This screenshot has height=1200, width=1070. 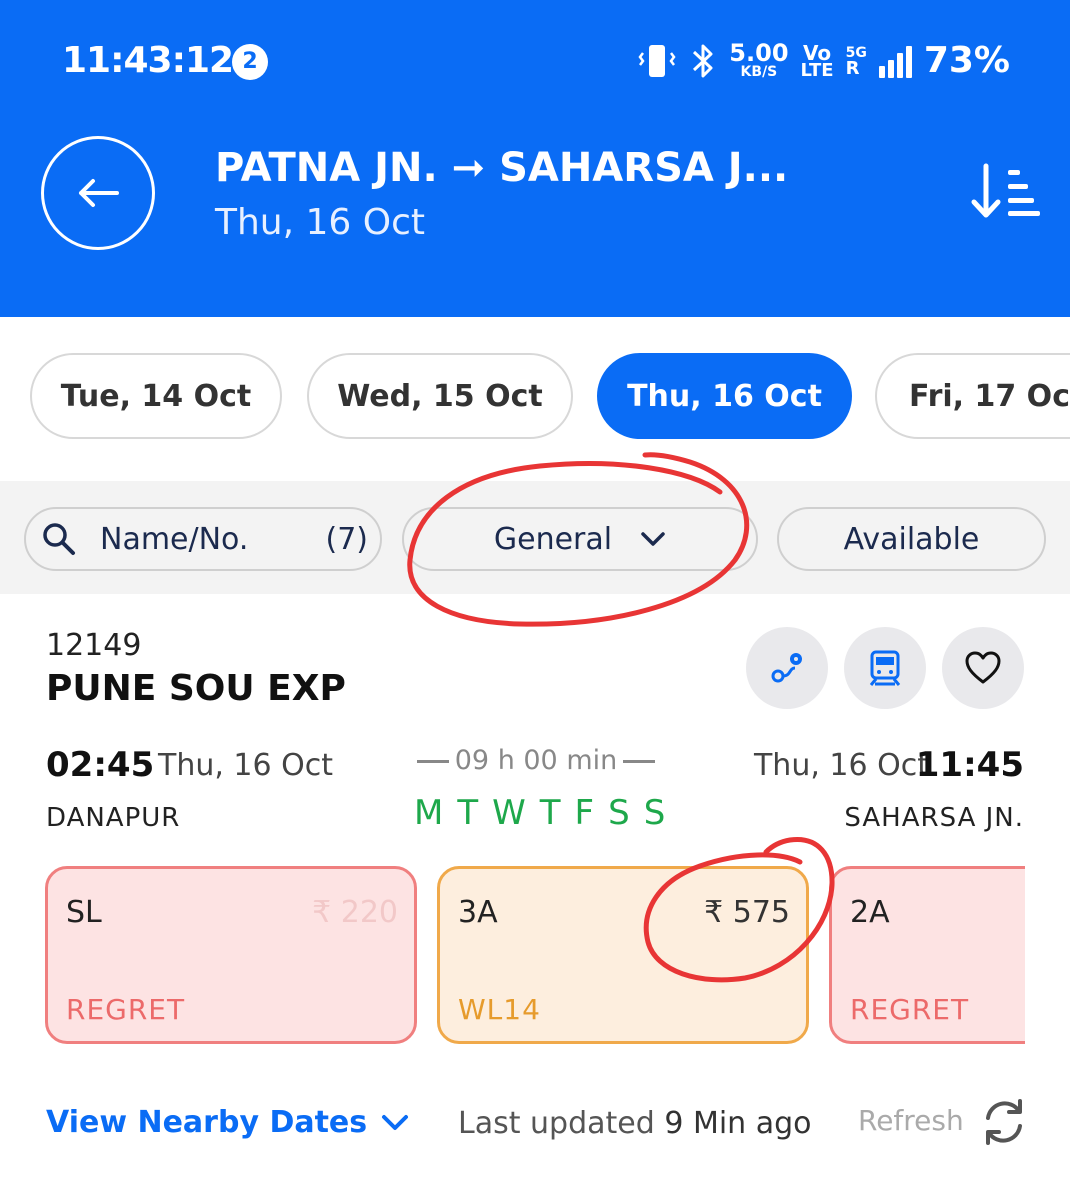 What do you see at coordinates (246, 765) in the screenshot?
I see `departure-date: Thu, 16 Oct` at bounding box center [246, 765].